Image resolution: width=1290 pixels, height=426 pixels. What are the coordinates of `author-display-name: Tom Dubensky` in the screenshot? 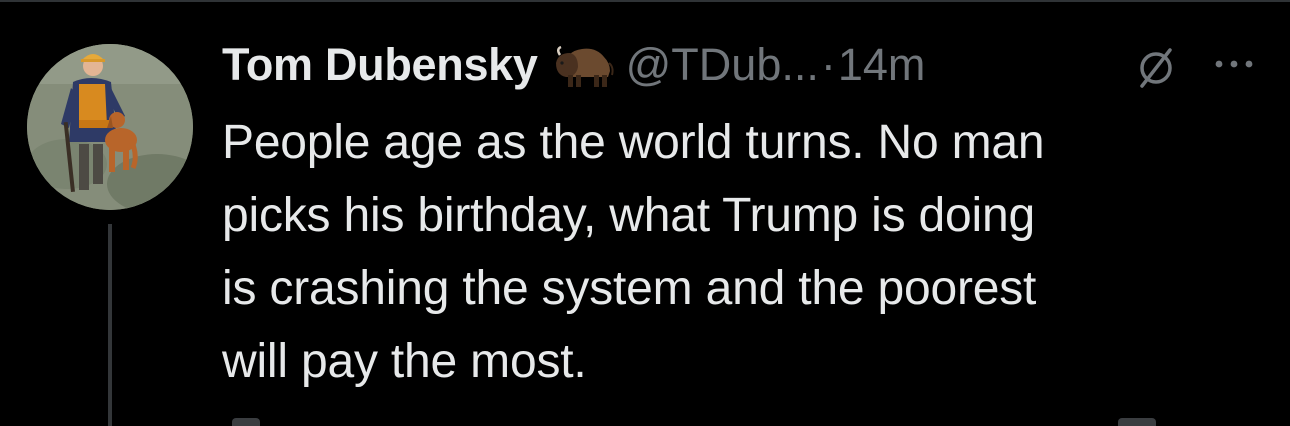 It's located at (380, 65).